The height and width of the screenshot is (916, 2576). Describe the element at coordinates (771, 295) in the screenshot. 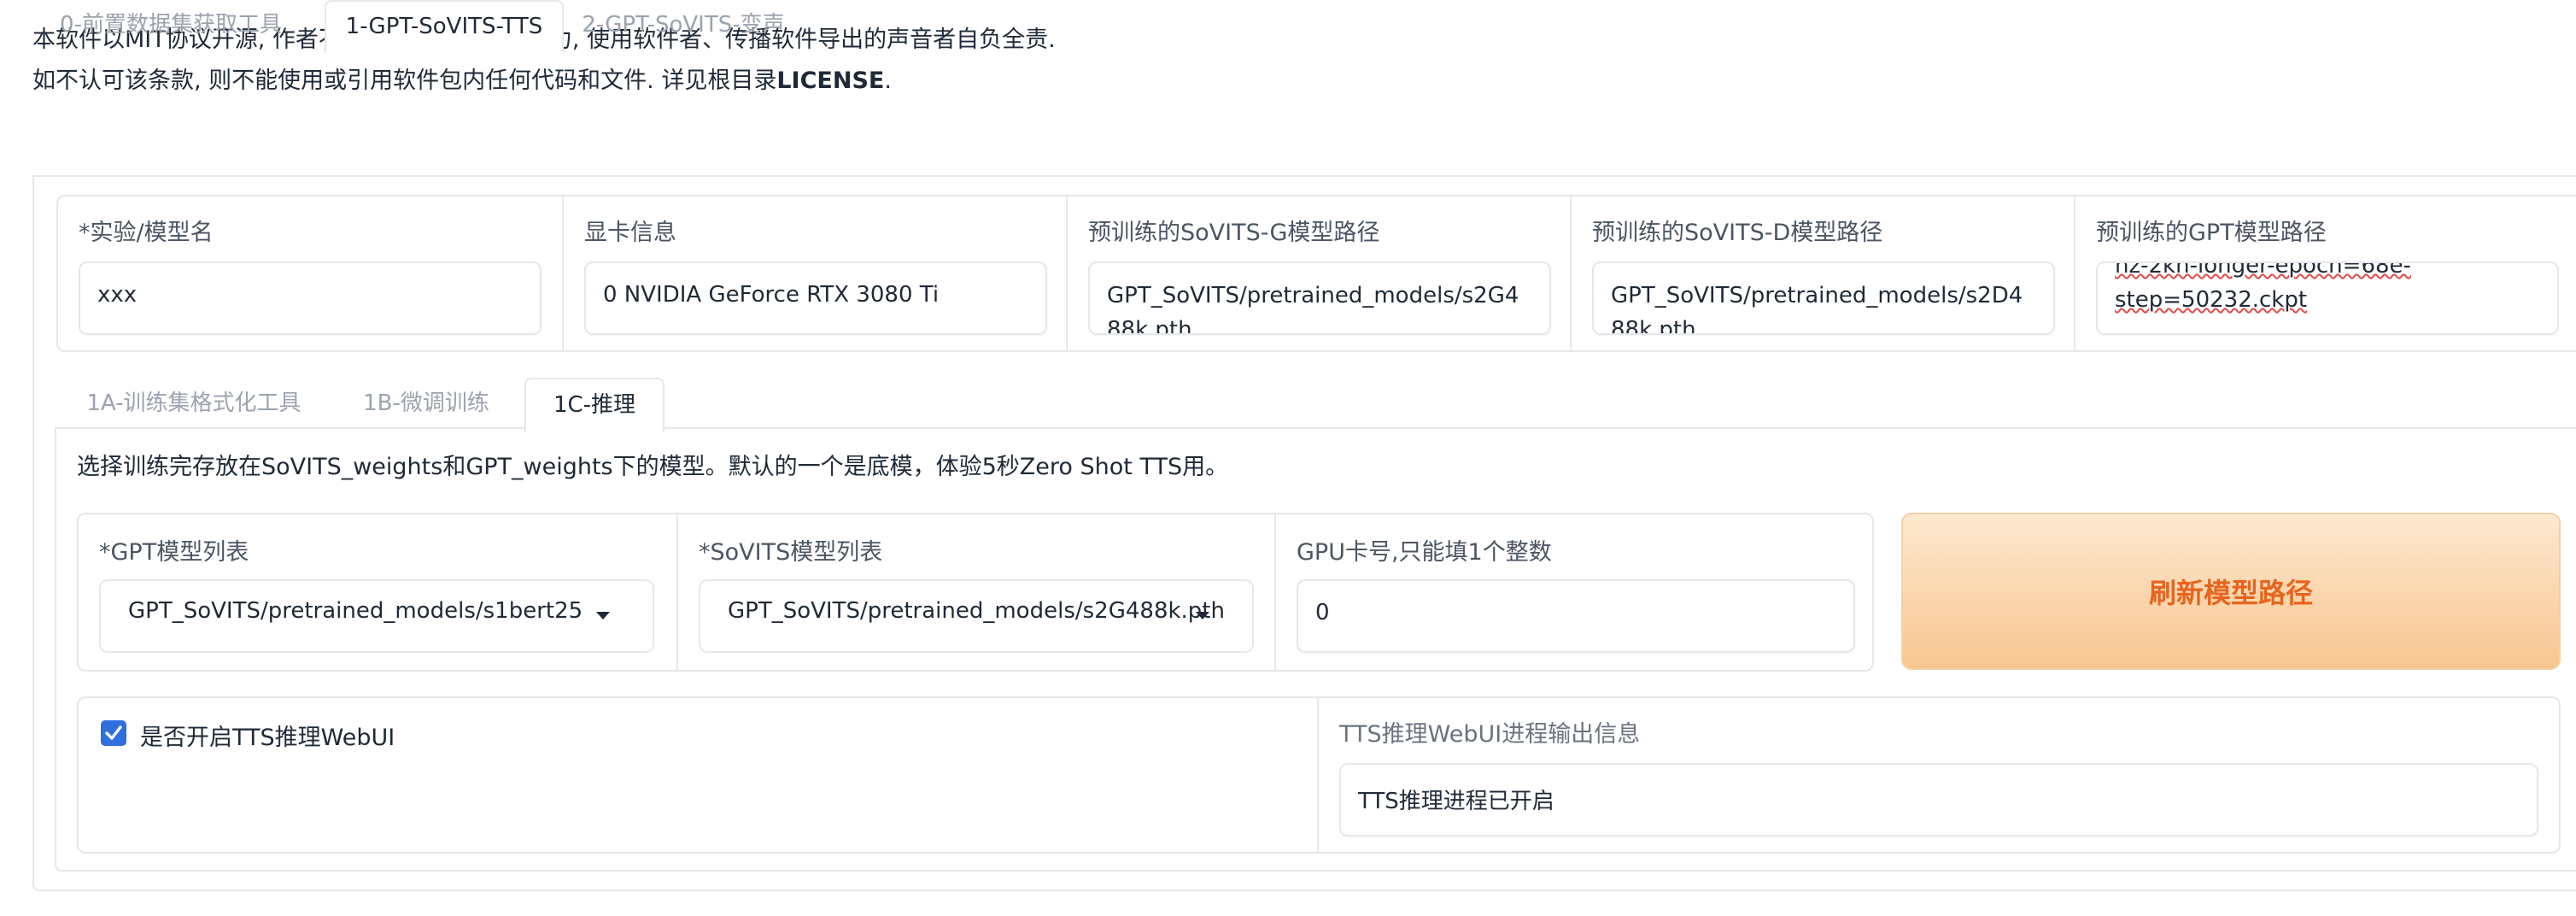

I see `gpu-info-value: 0 NVIDIA GeForce RTX 3080 Ti` at that location.